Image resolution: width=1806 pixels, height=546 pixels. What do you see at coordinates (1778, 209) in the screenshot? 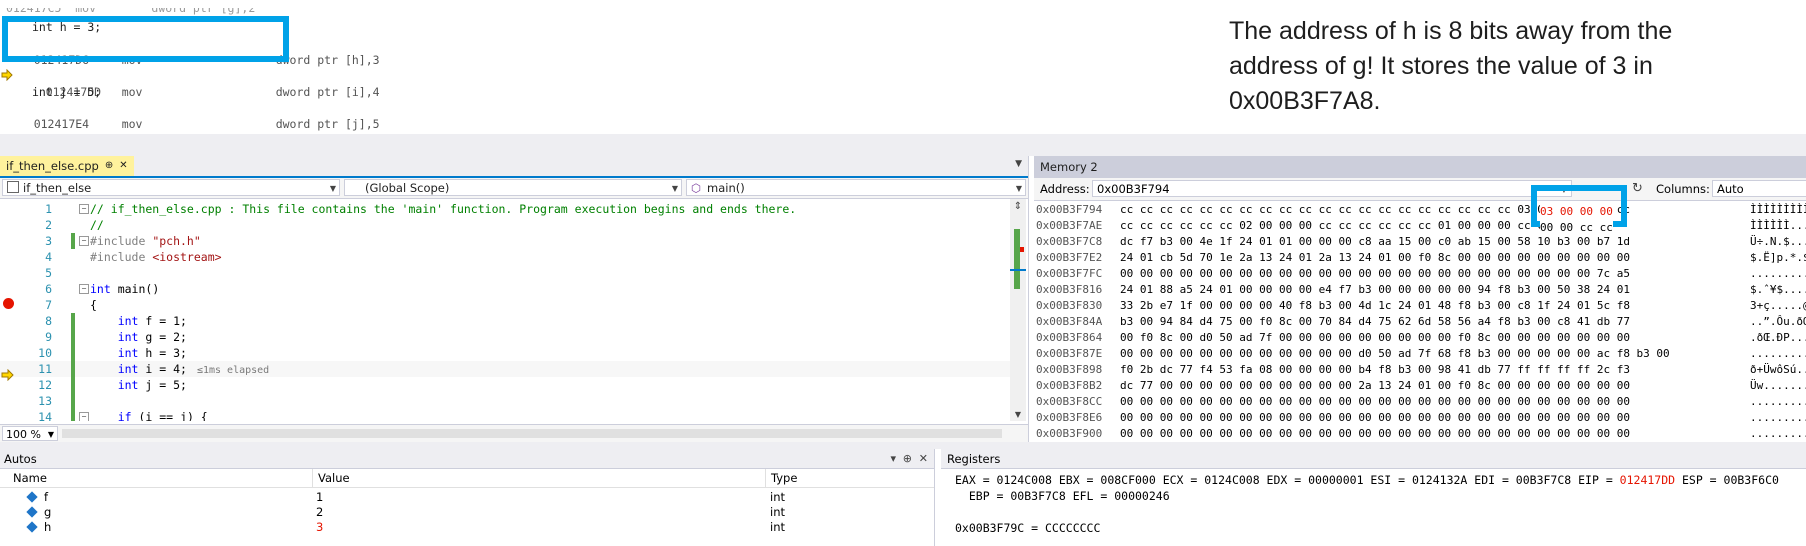
I see `memory-ascii: ÌÌÌÌÌÌÌÌÌÌÌÌÌÌÌÌÌÌÌÌ` at bounding box center [1778, 209].